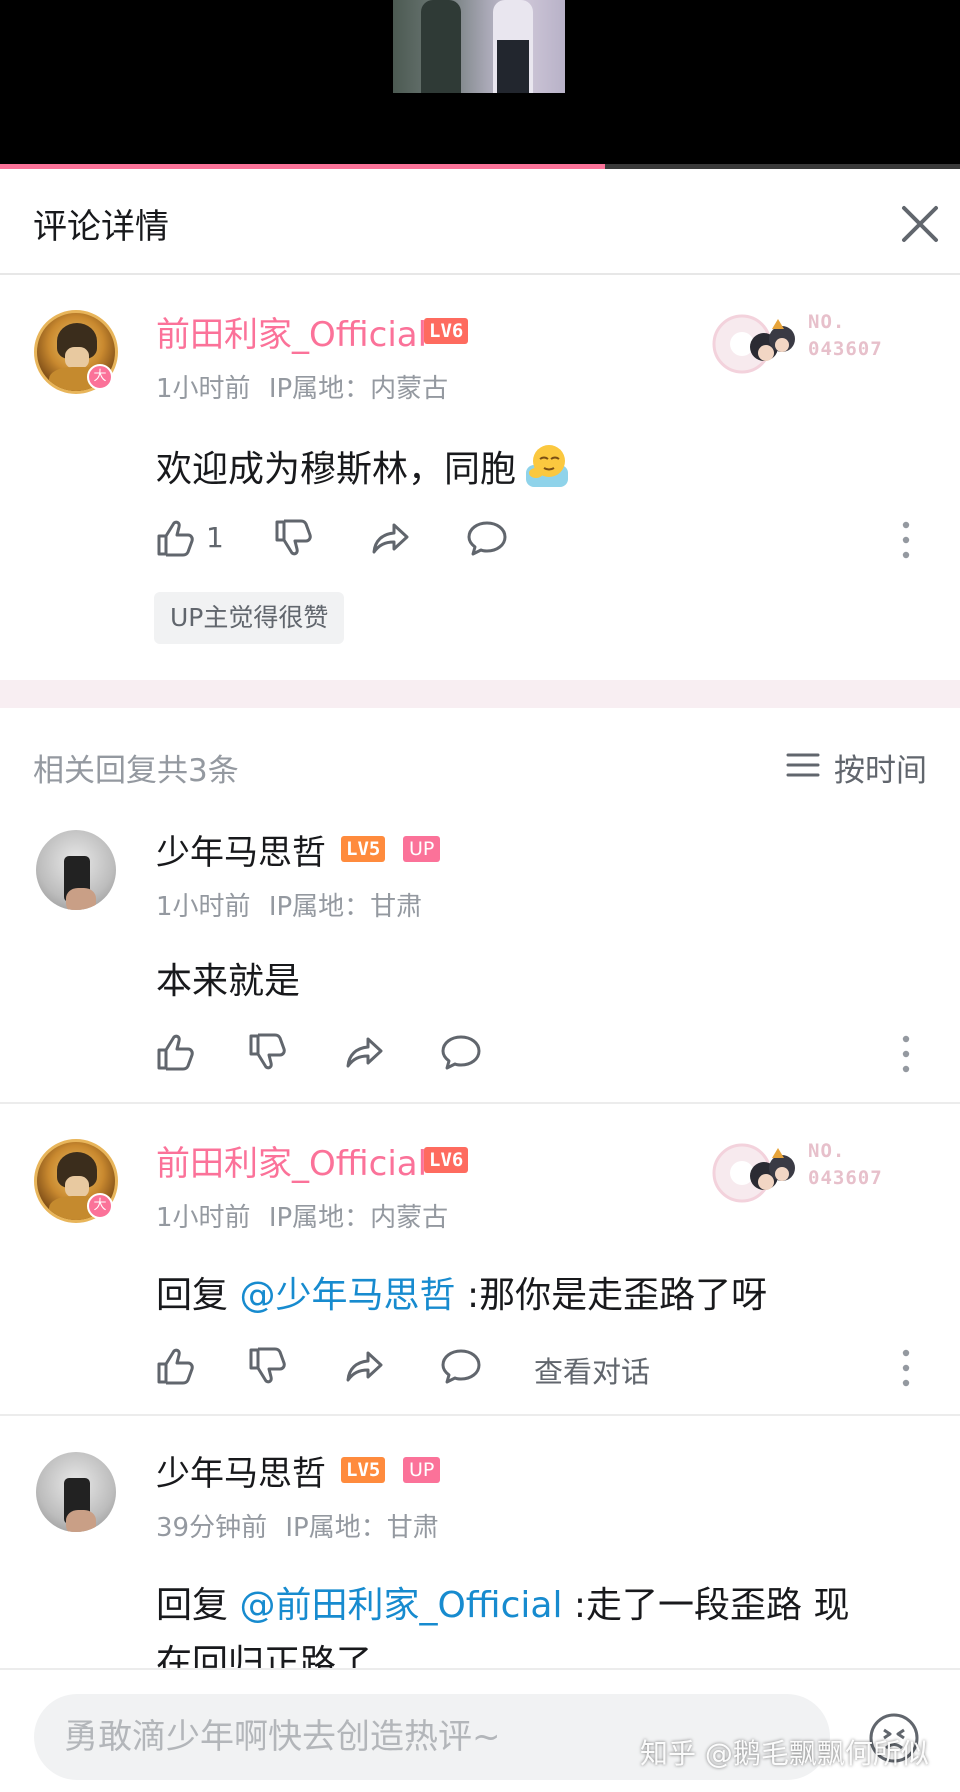 The height and width of the screenshot is (1792, 960). Describe the element at coordinates (136, 771) in the screenshot. I see `replies-count-title: 相关回复共3条` at that location.